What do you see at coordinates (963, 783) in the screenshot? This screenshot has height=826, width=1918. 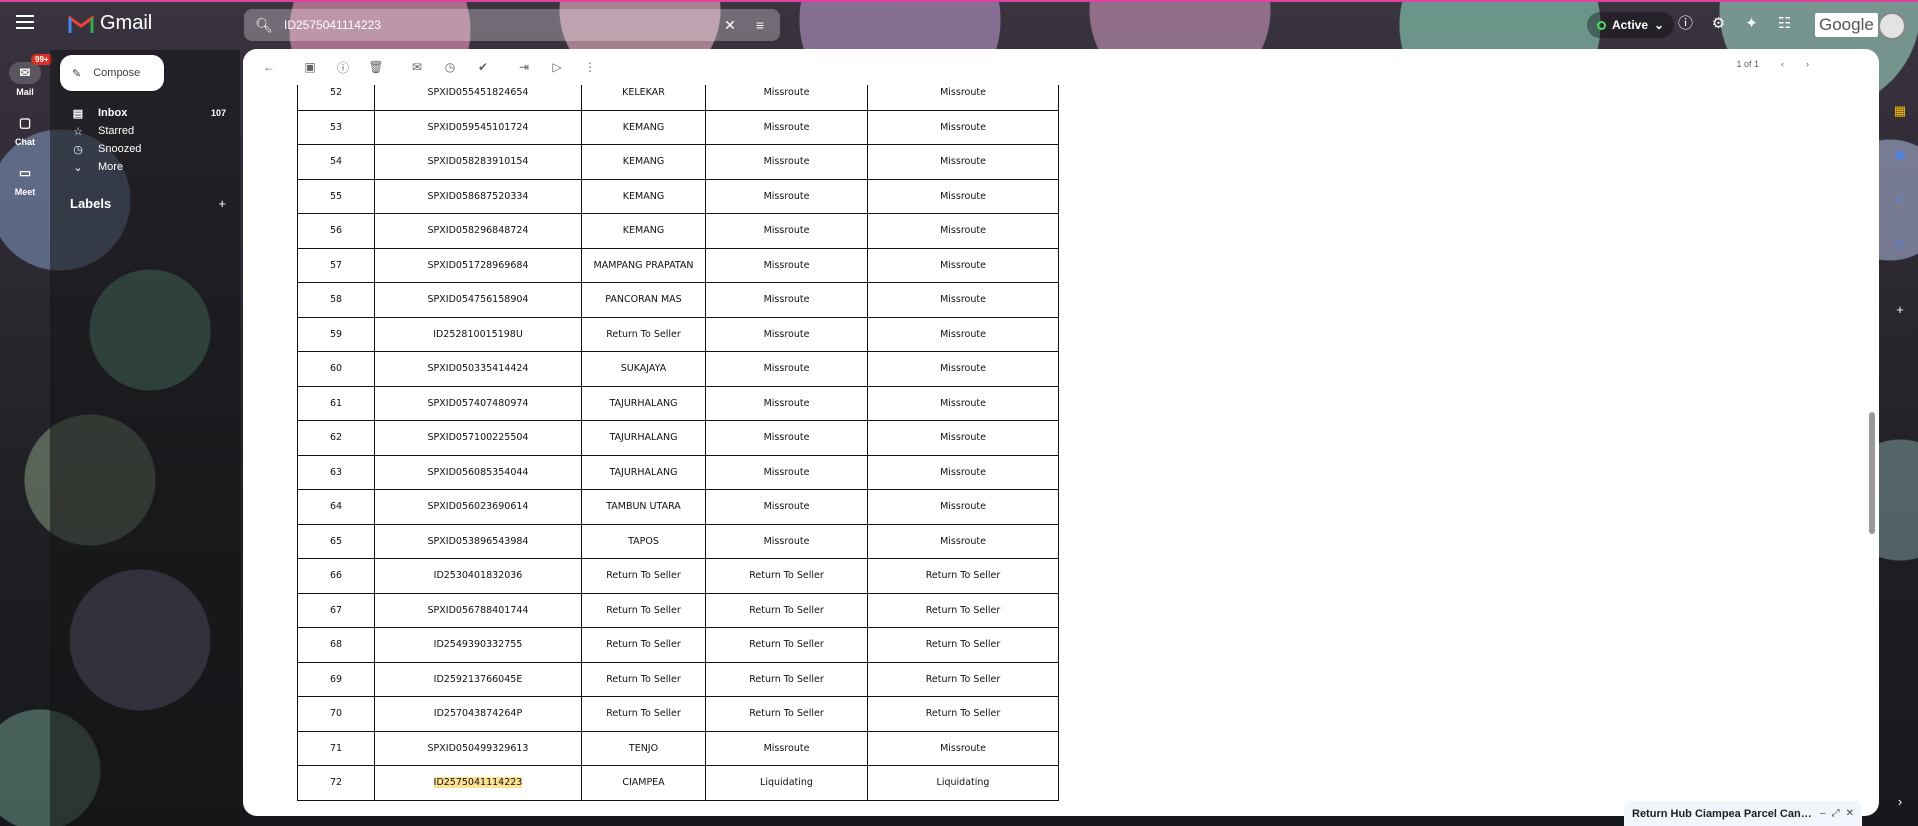 I see `cell-text: Liquidating` at bounding box center [963, 783].